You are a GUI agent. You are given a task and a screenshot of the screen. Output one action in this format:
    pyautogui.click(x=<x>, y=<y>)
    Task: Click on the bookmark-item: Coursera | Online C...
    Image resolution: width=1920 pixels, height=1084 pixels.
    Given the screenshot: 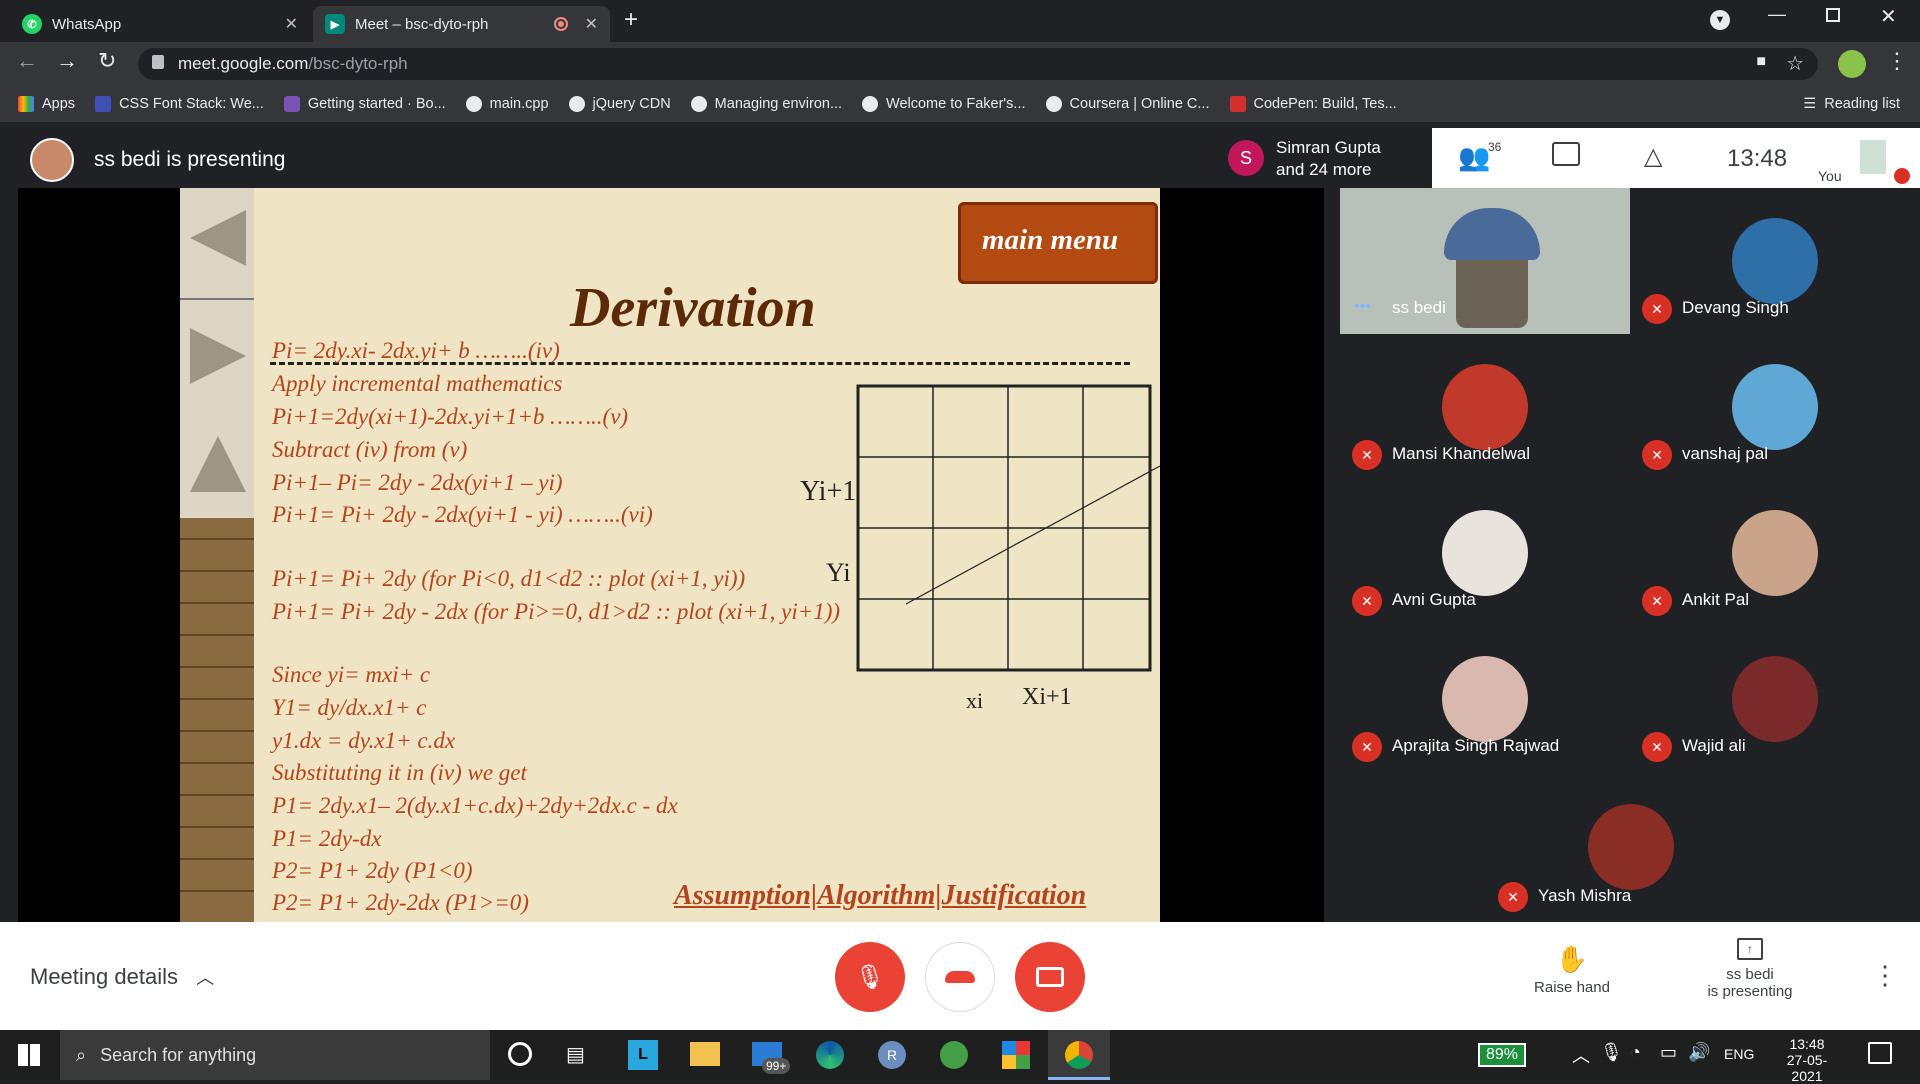 What is the action you would take?
    pyautogui.click(x=1127, y=104)
    